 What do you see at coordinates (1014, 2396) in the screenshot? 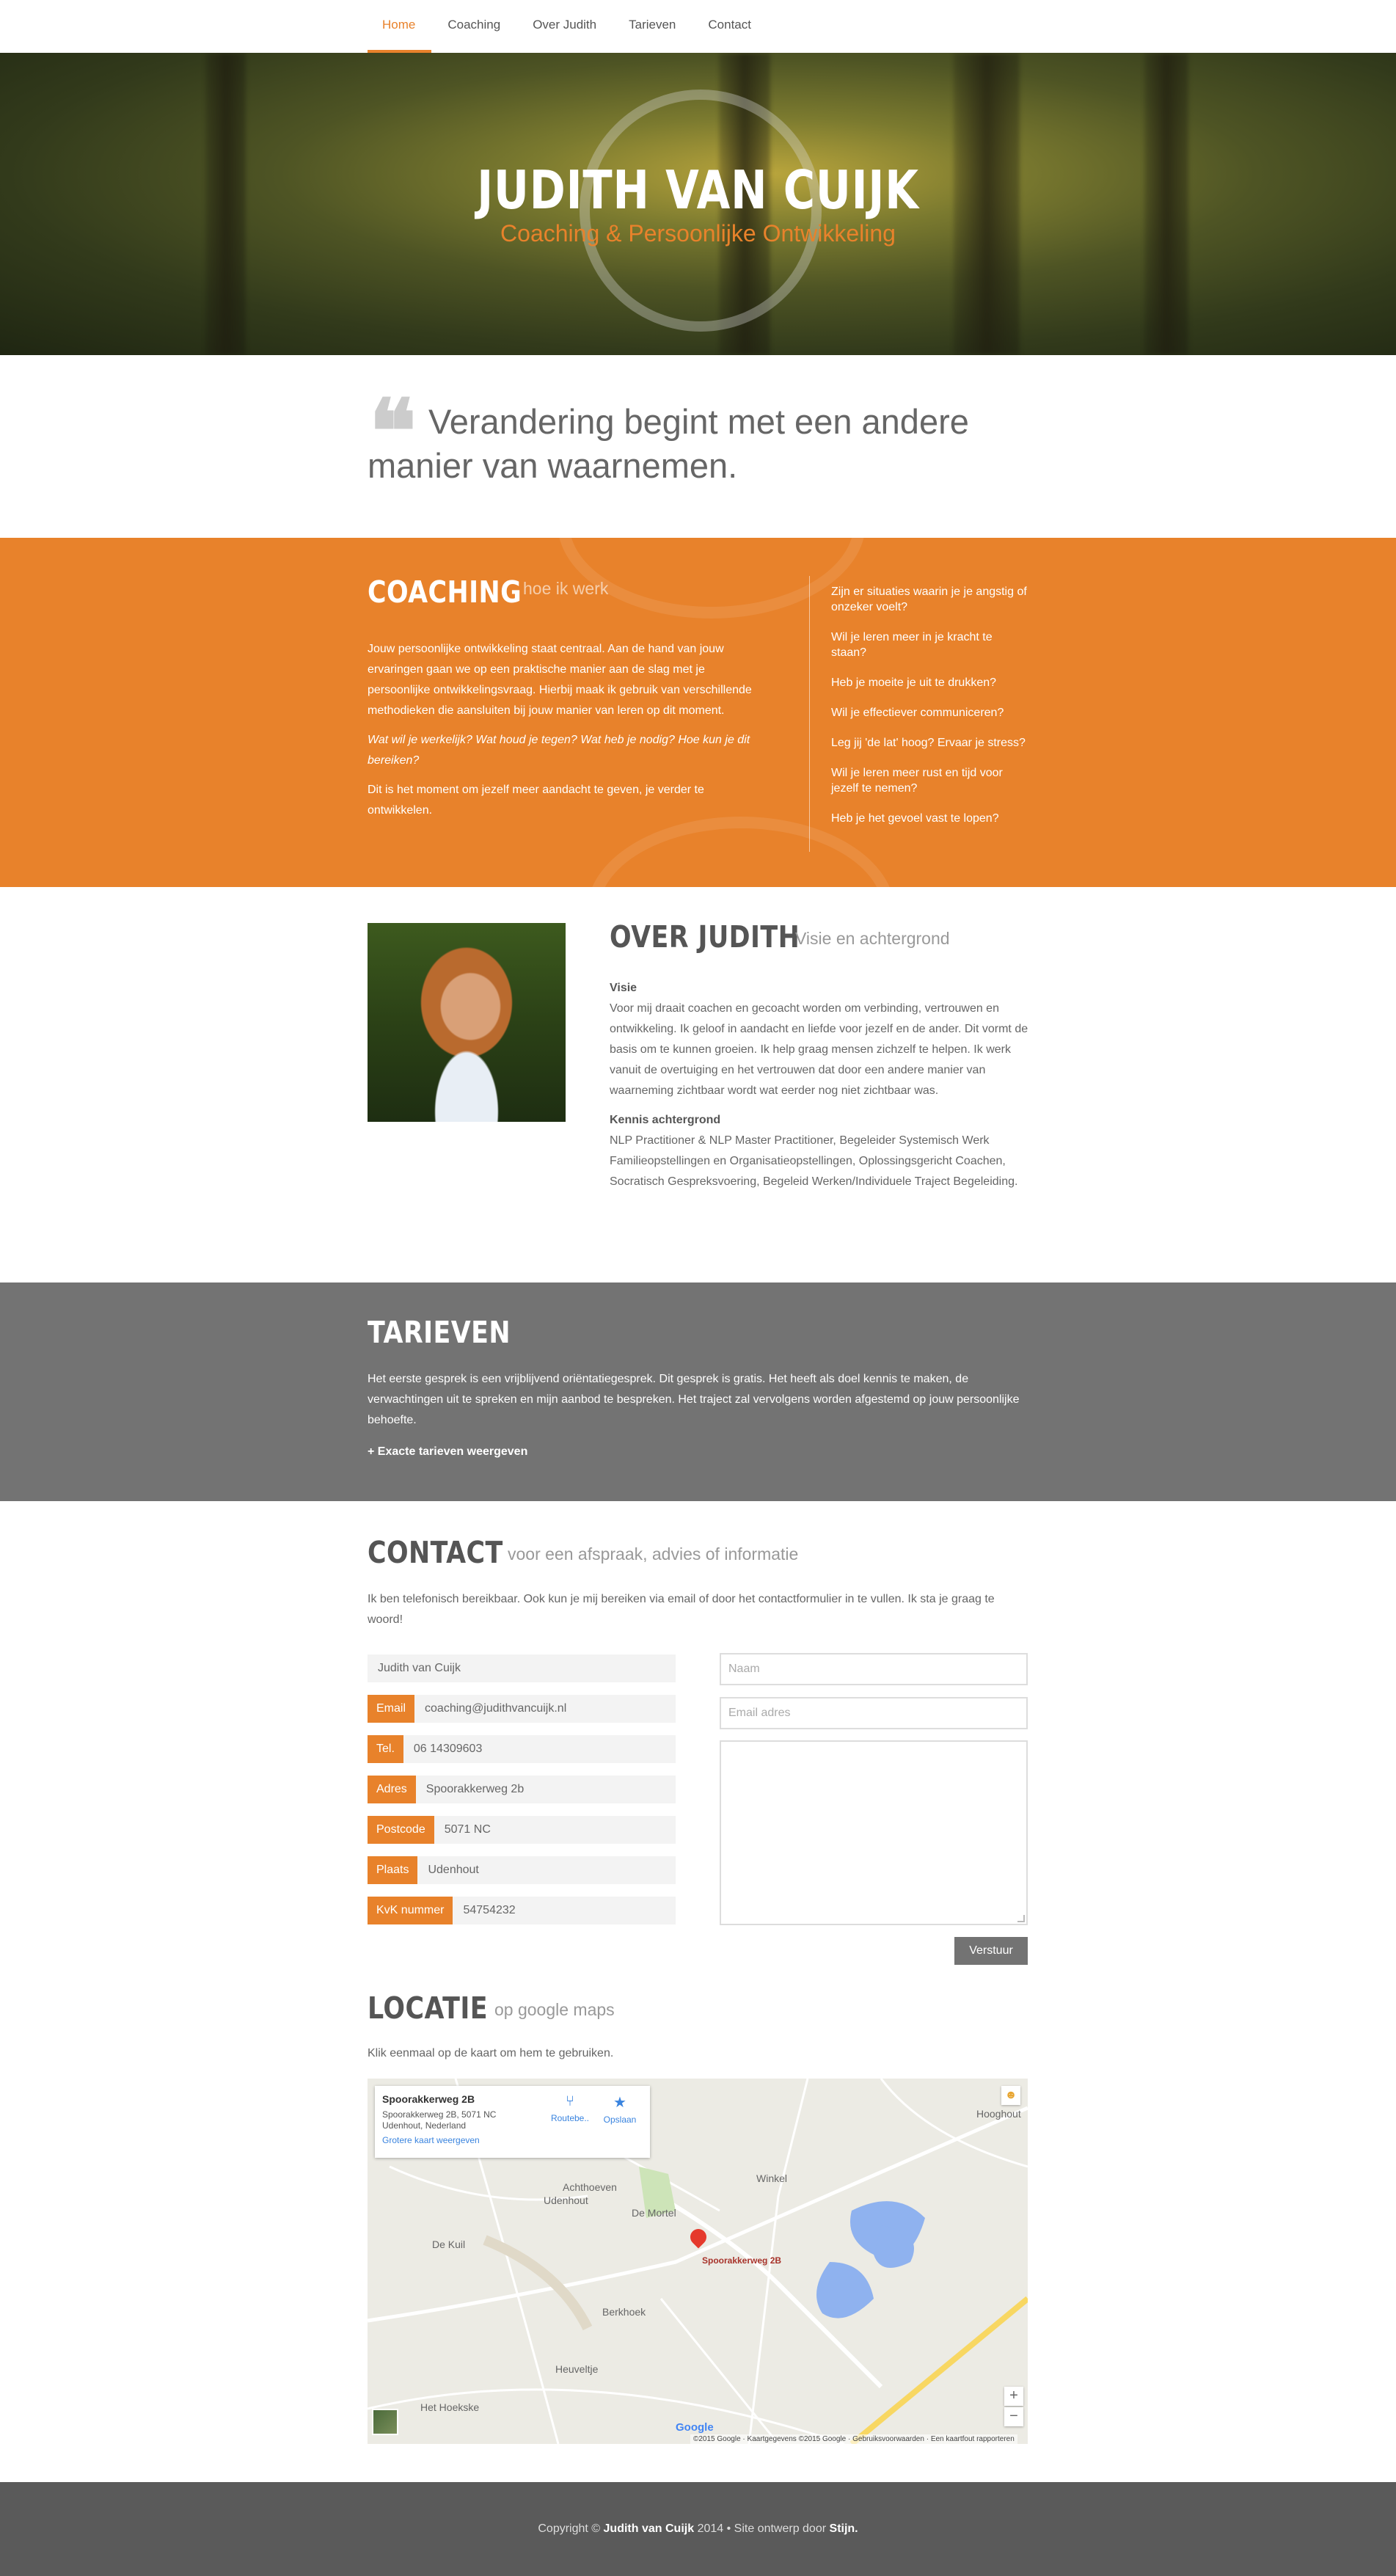
I see `zoom-in-button: +` at bounding box center [1014, 2396].